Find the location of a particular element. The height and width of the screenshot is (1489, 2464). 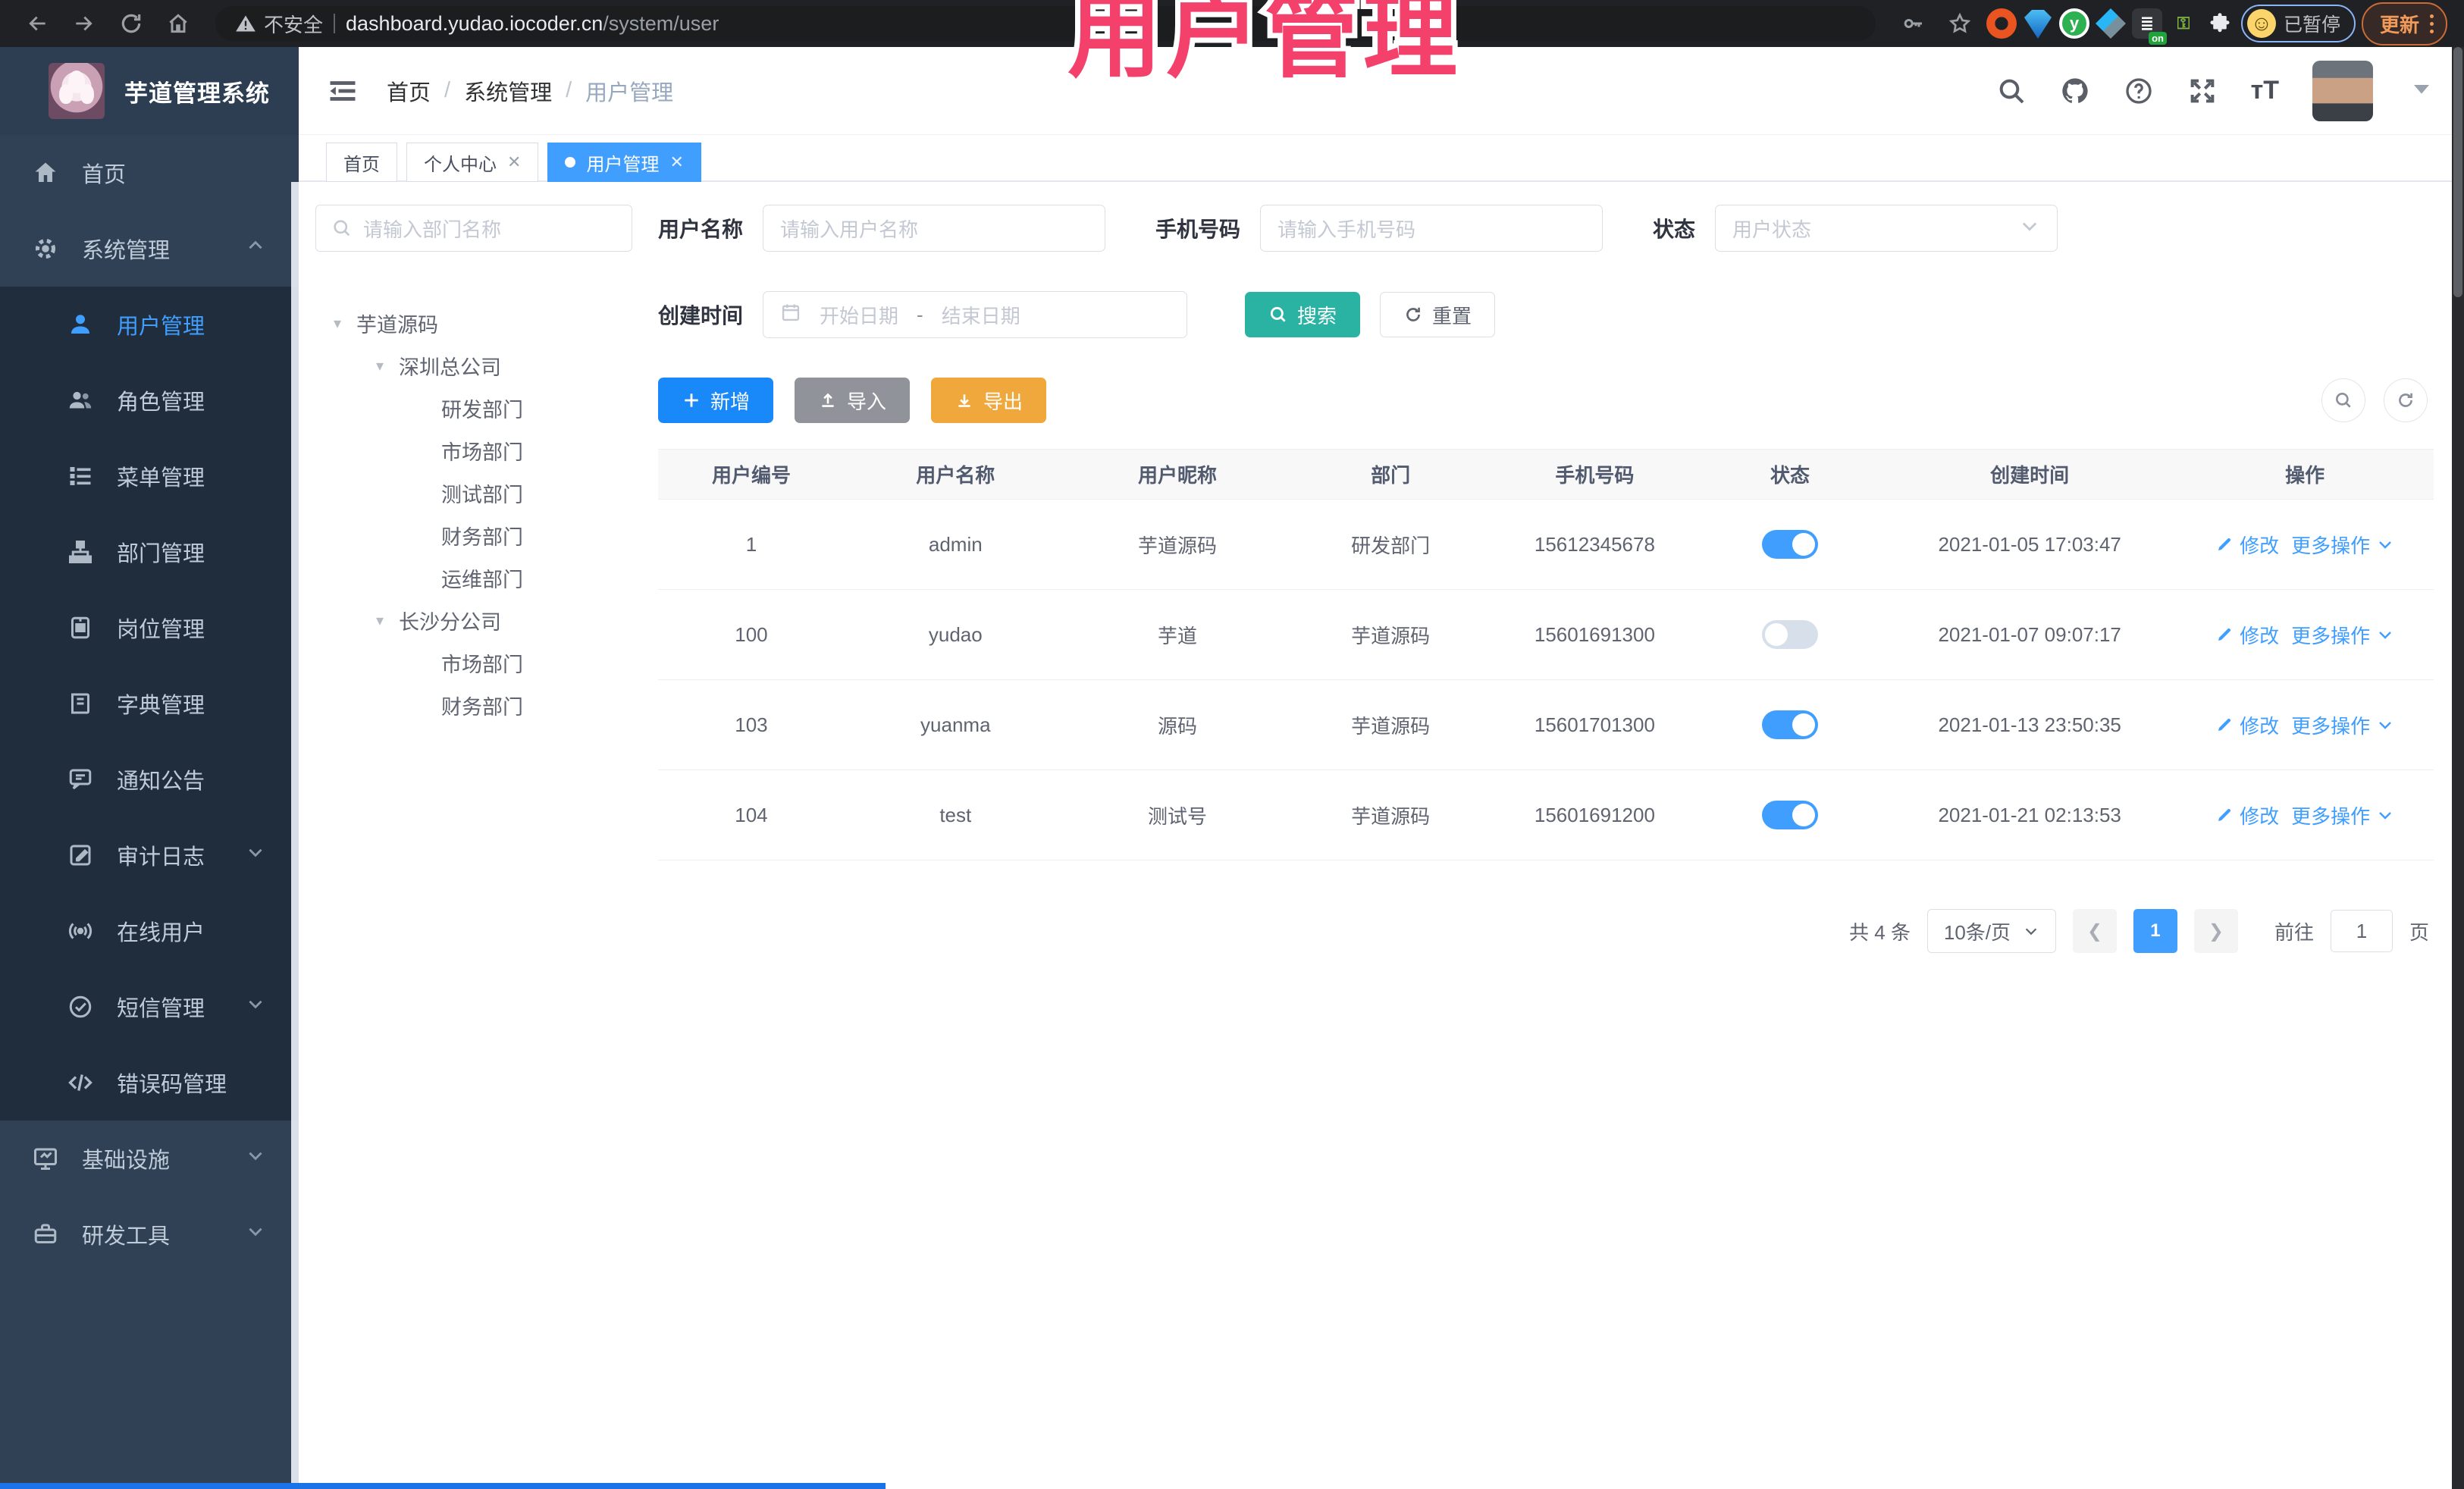

collapse-sidebar-icon is located at coordinates (343, 91).